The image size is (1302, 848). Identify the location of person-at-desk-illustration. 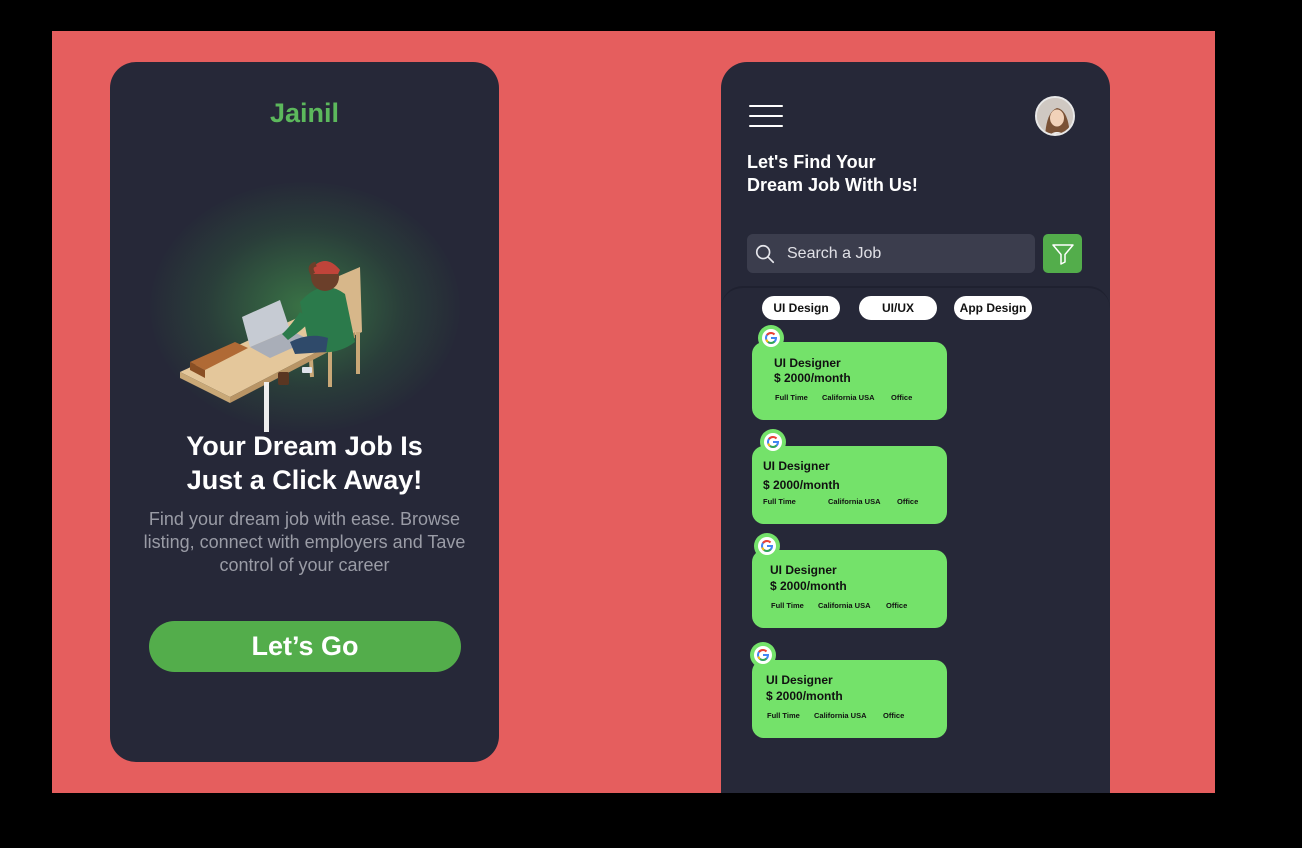
(271, 346).